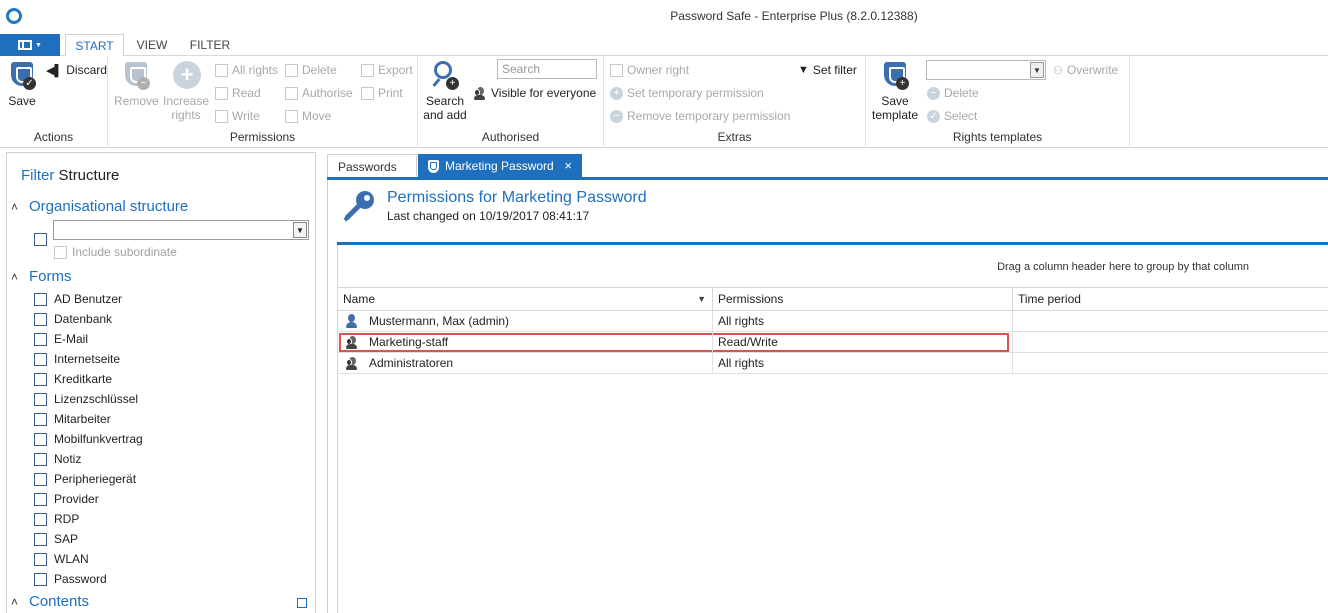 The width and height of the screenshot is (1328, 613). What do you see at coordinates (88, 519) in the screenshot?
I see `form-item-rdp: RDP` at bounding box center [88, 519].